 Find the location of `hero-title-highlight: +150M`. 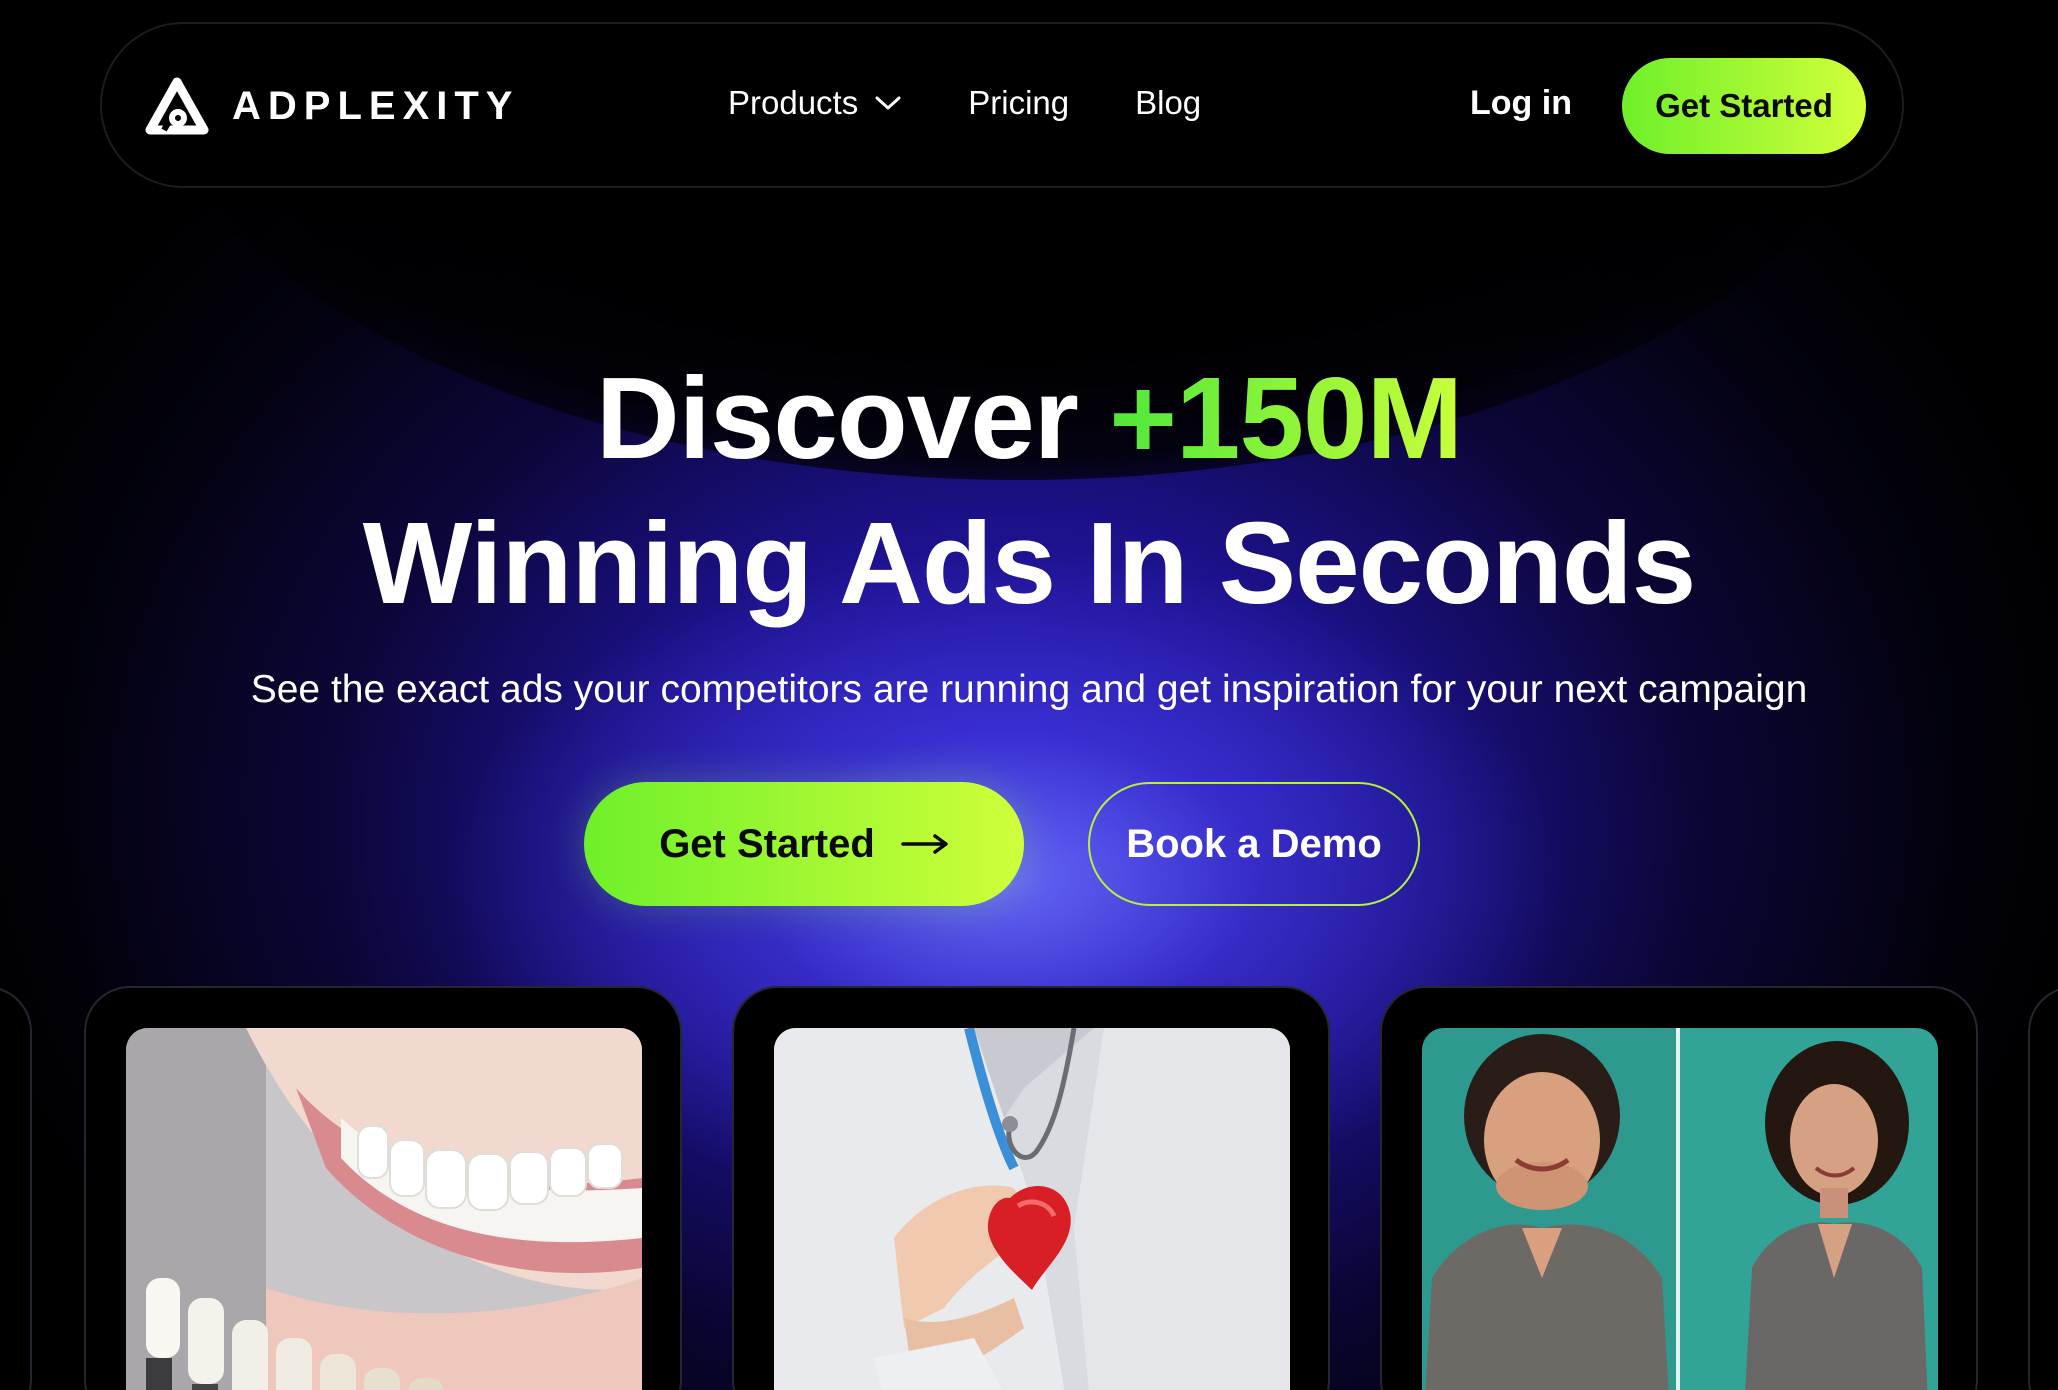

hero-title-highlight: +150M is located at coordinates (1286, 418).